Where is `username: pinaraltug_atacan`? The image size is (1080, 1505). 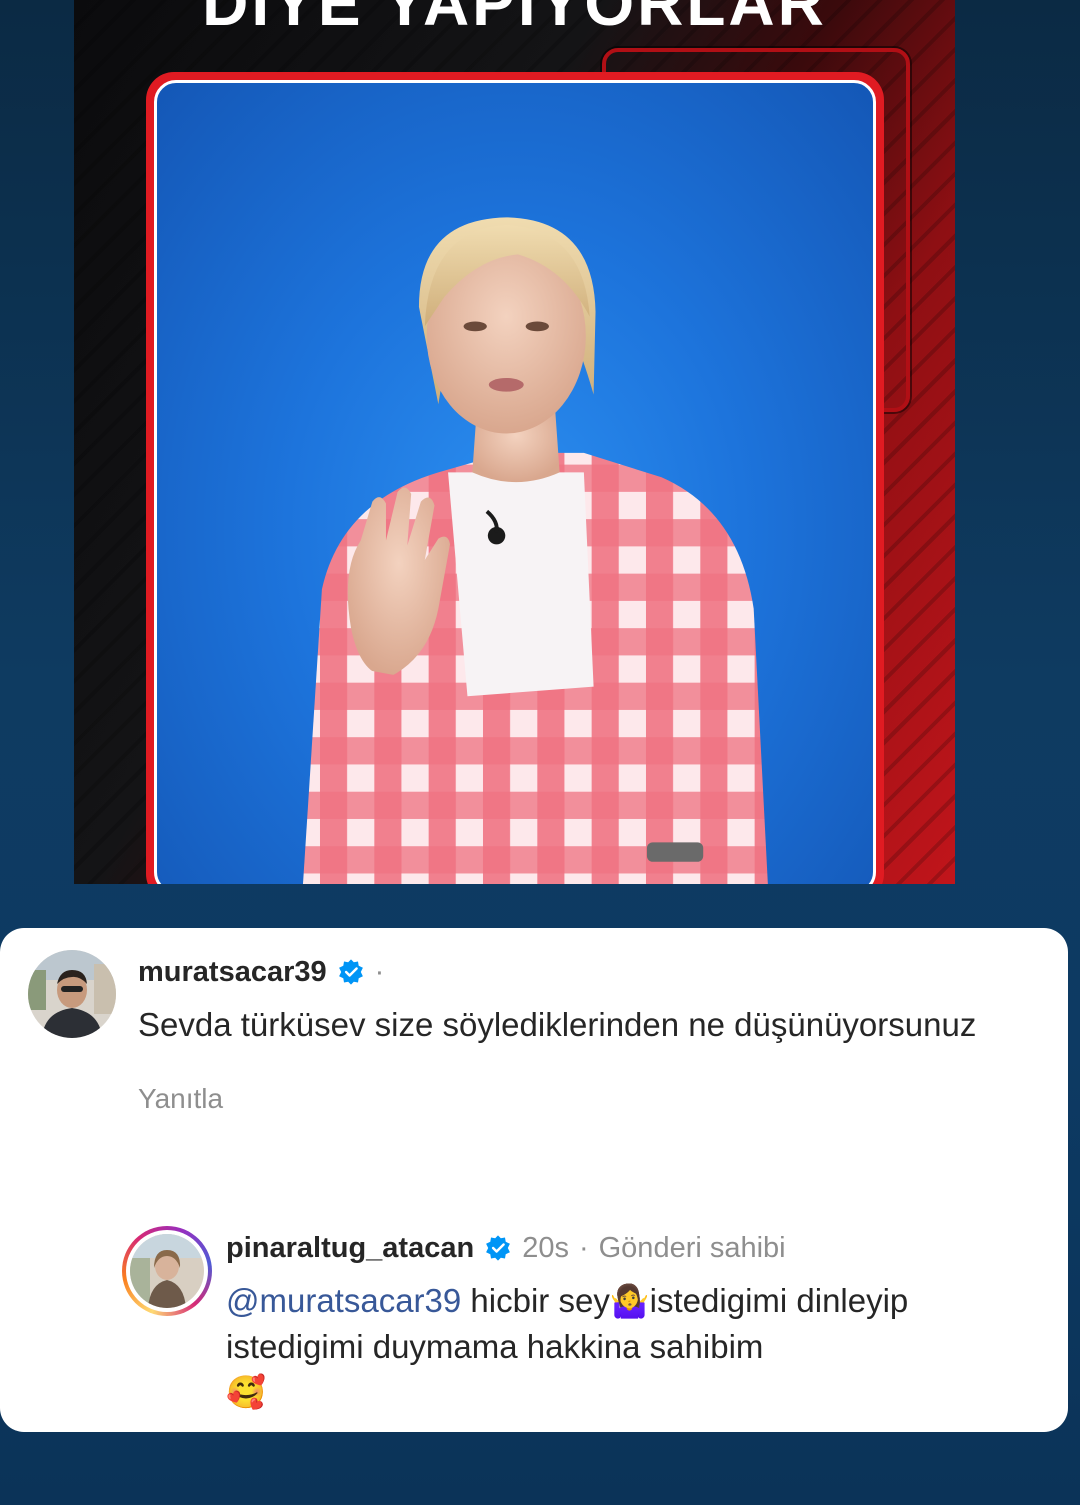 username: pinaraltug_atacan is located at coordinates (350, 1248).